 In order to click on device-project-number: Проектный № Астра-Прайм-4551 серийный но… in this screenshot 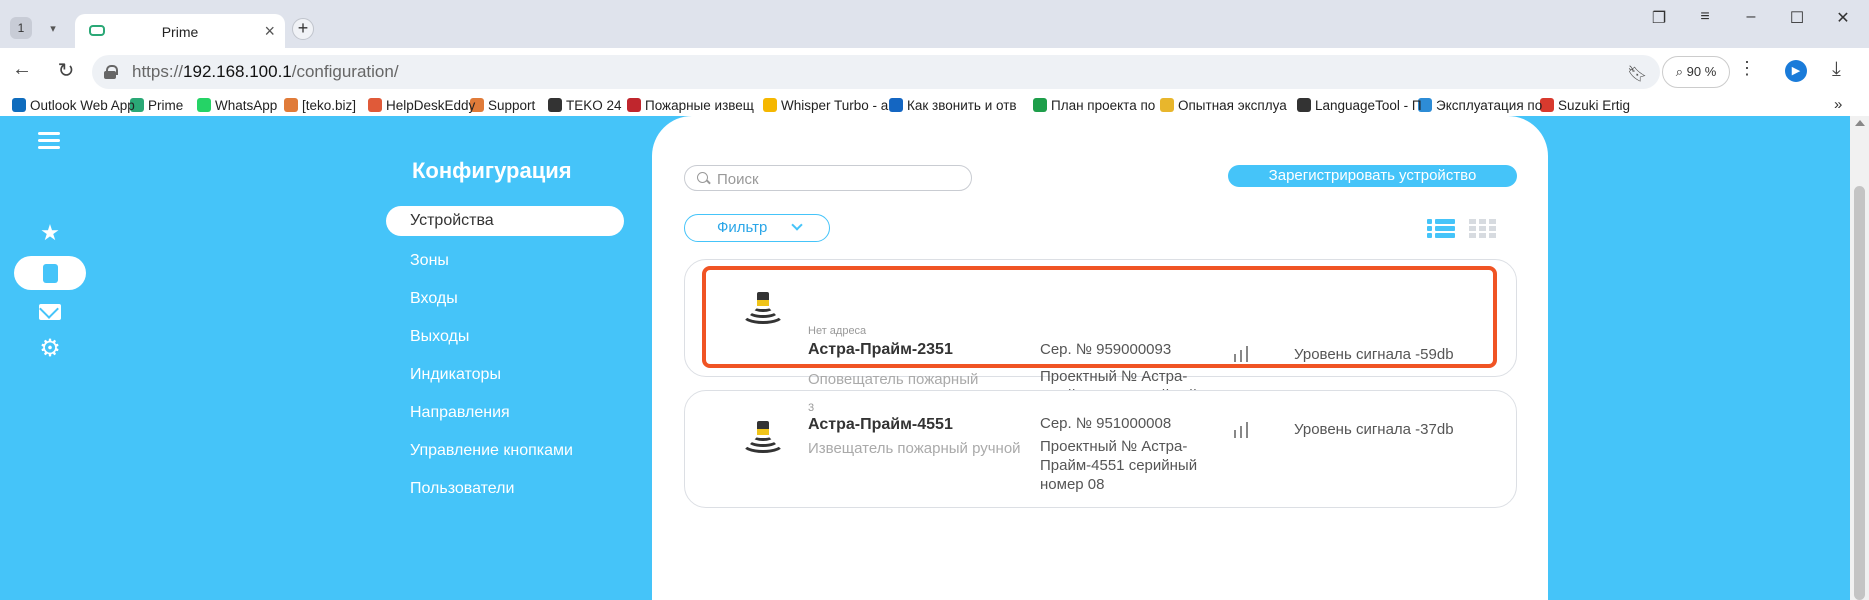, I will do `click(1119, 465)`.